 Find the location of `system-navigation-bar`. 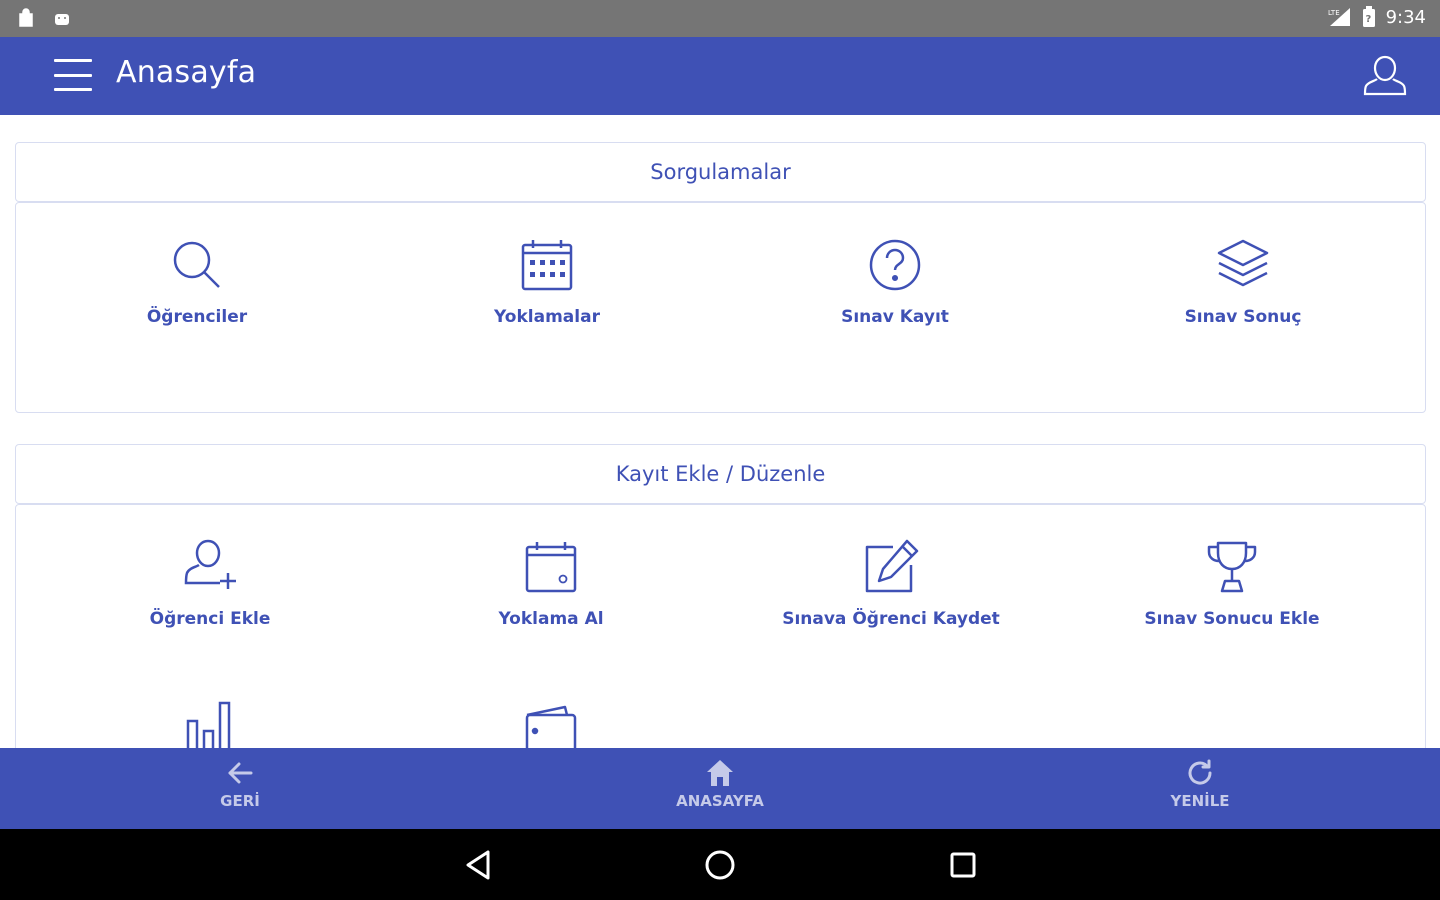

system-navigation-bar is located at coordinates (720, 864).